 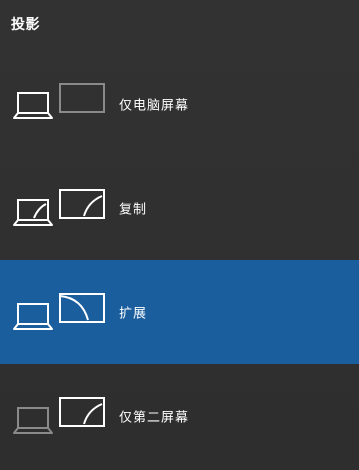 I want to click on duplicate-icon, so click(x=59, y=207).